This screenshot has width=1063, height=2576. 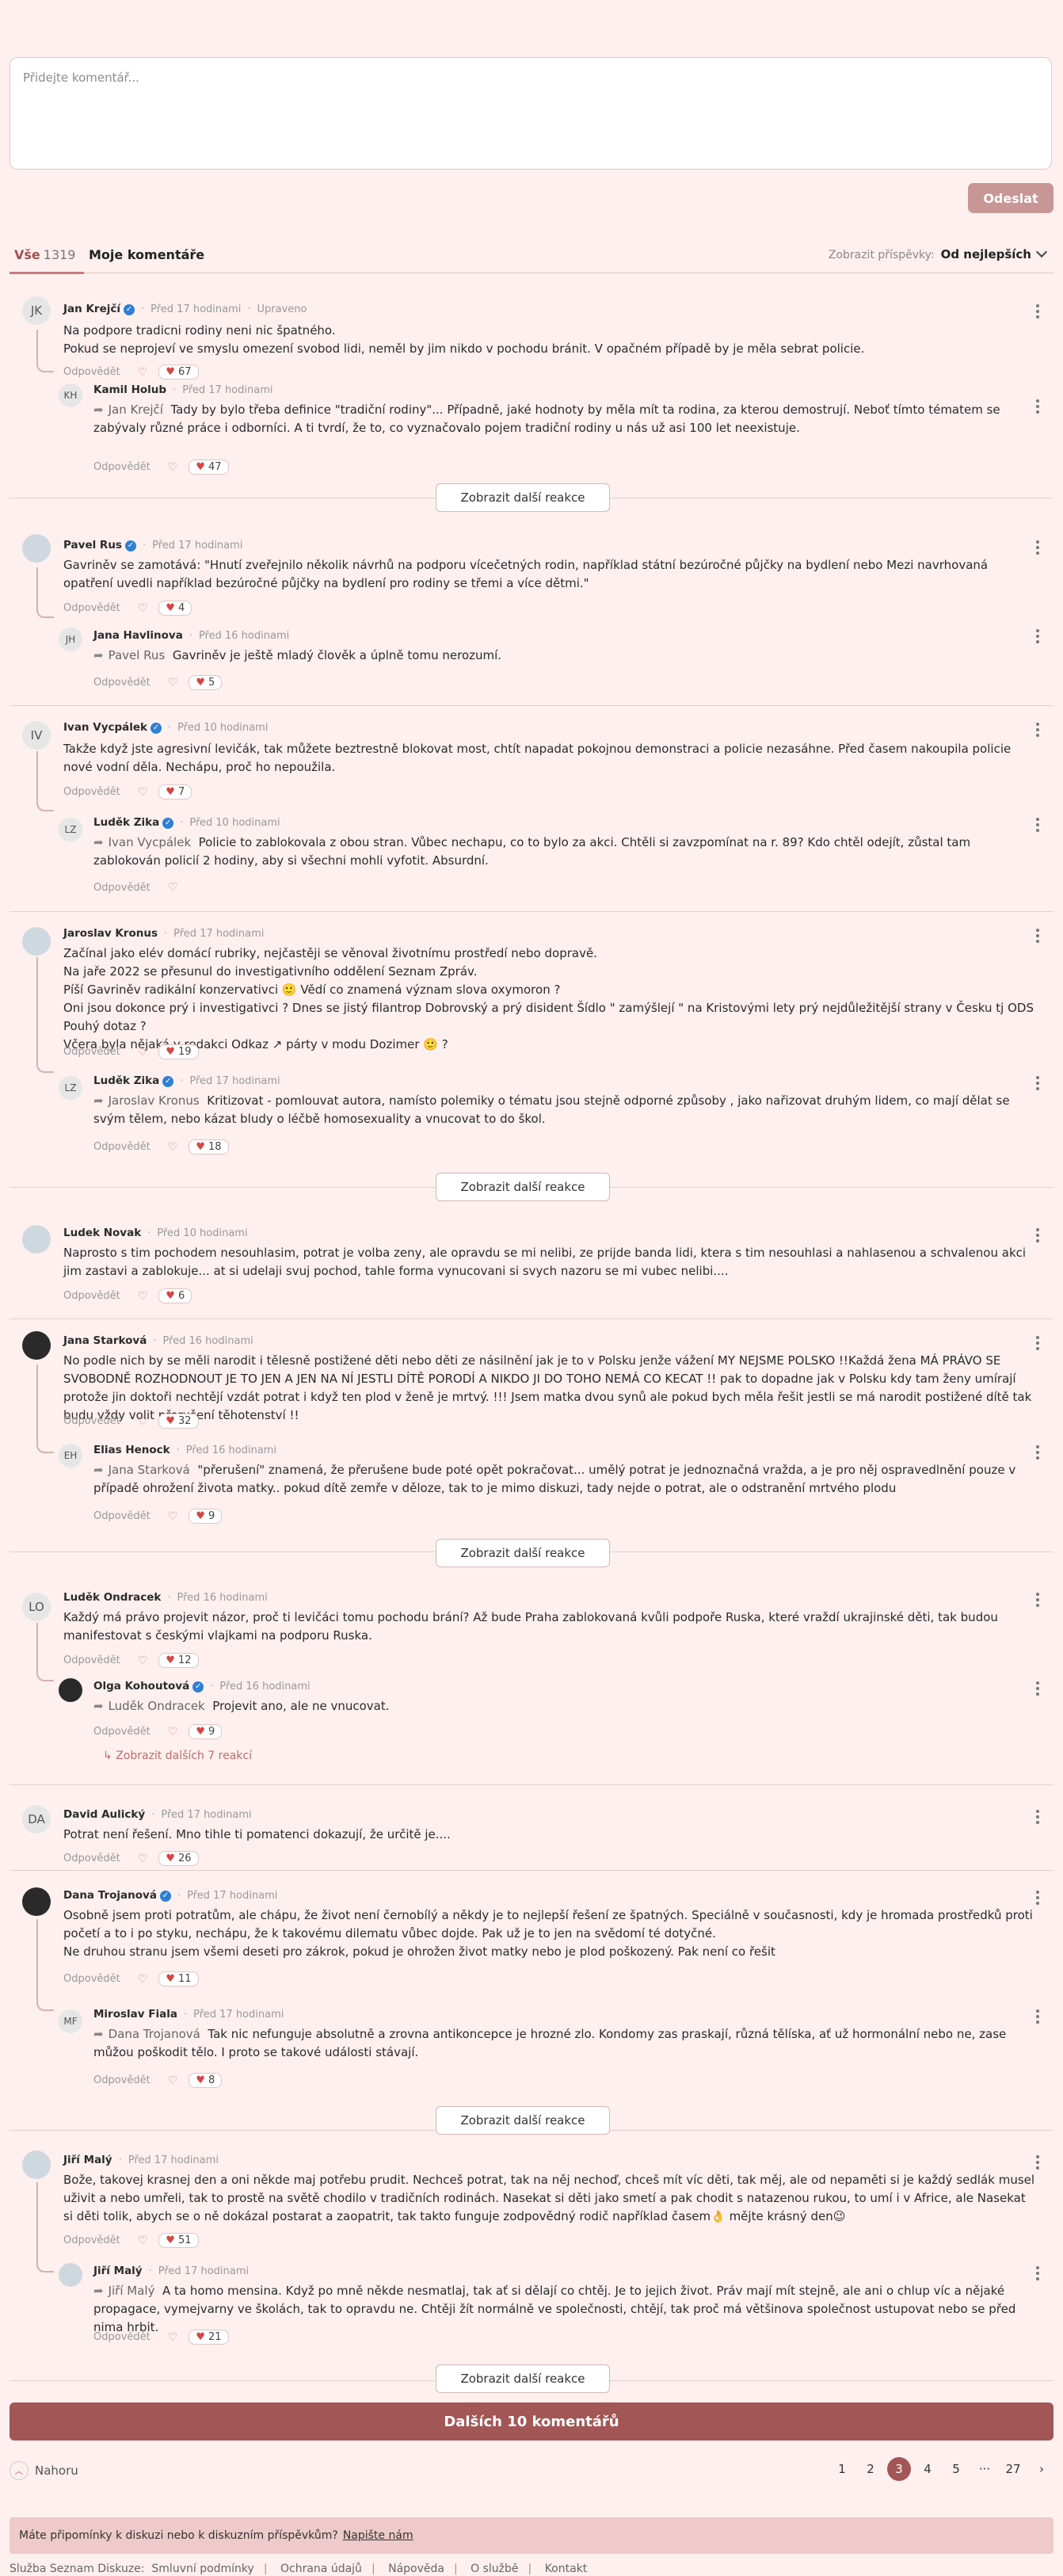 I want to click on avatar: IV, so click(x=36, y=735).